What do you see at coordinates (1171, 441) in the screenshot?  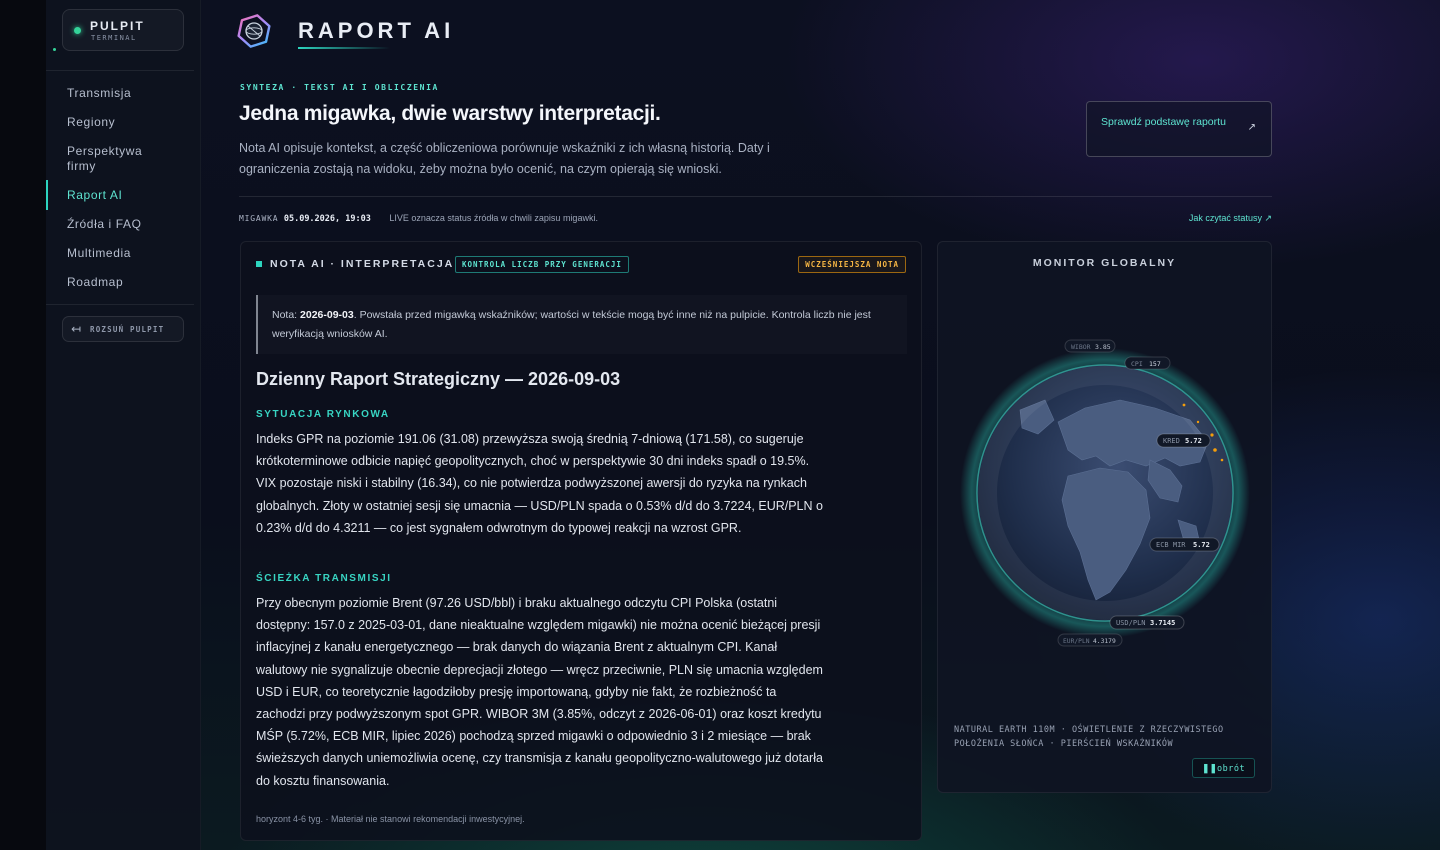 I see `svg-text: KRED` at bounding box center [1171, 441].